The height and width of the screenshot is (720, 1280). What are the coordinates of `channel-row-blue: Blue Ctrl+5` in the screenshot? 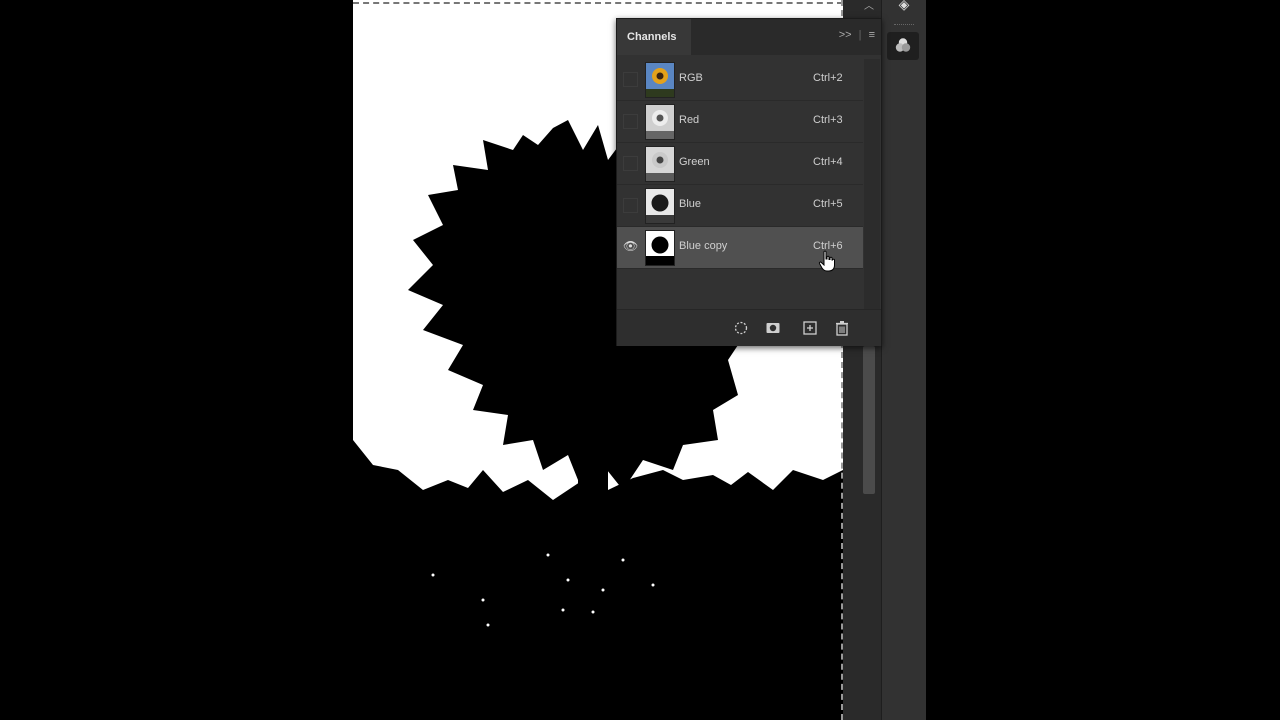 It's located at (740, 206).